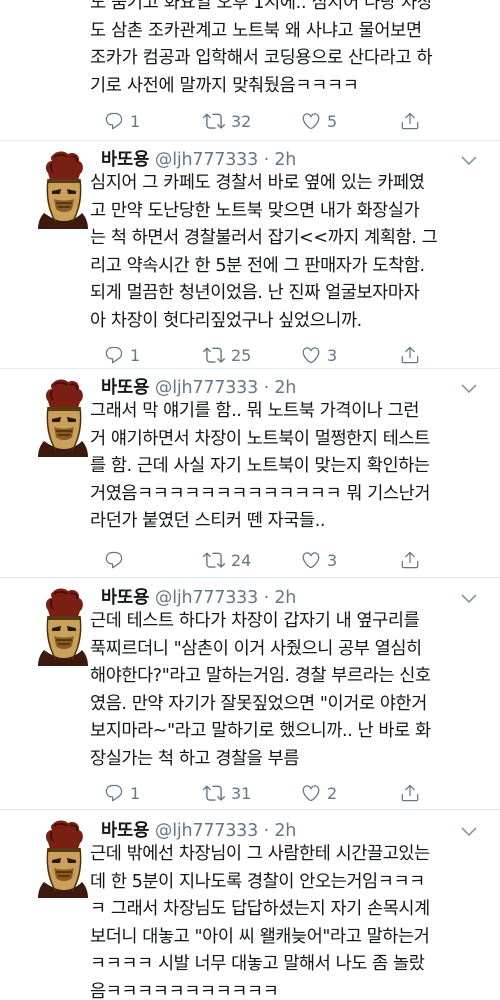 This screenshot has width=500, height=1000. Describe the element at coordinates (260, 438) in the screenshot. I see `tweet-text-line: 거 얘기하면서 차장이 노트북이 멀쩡한지 테스트` at that location.